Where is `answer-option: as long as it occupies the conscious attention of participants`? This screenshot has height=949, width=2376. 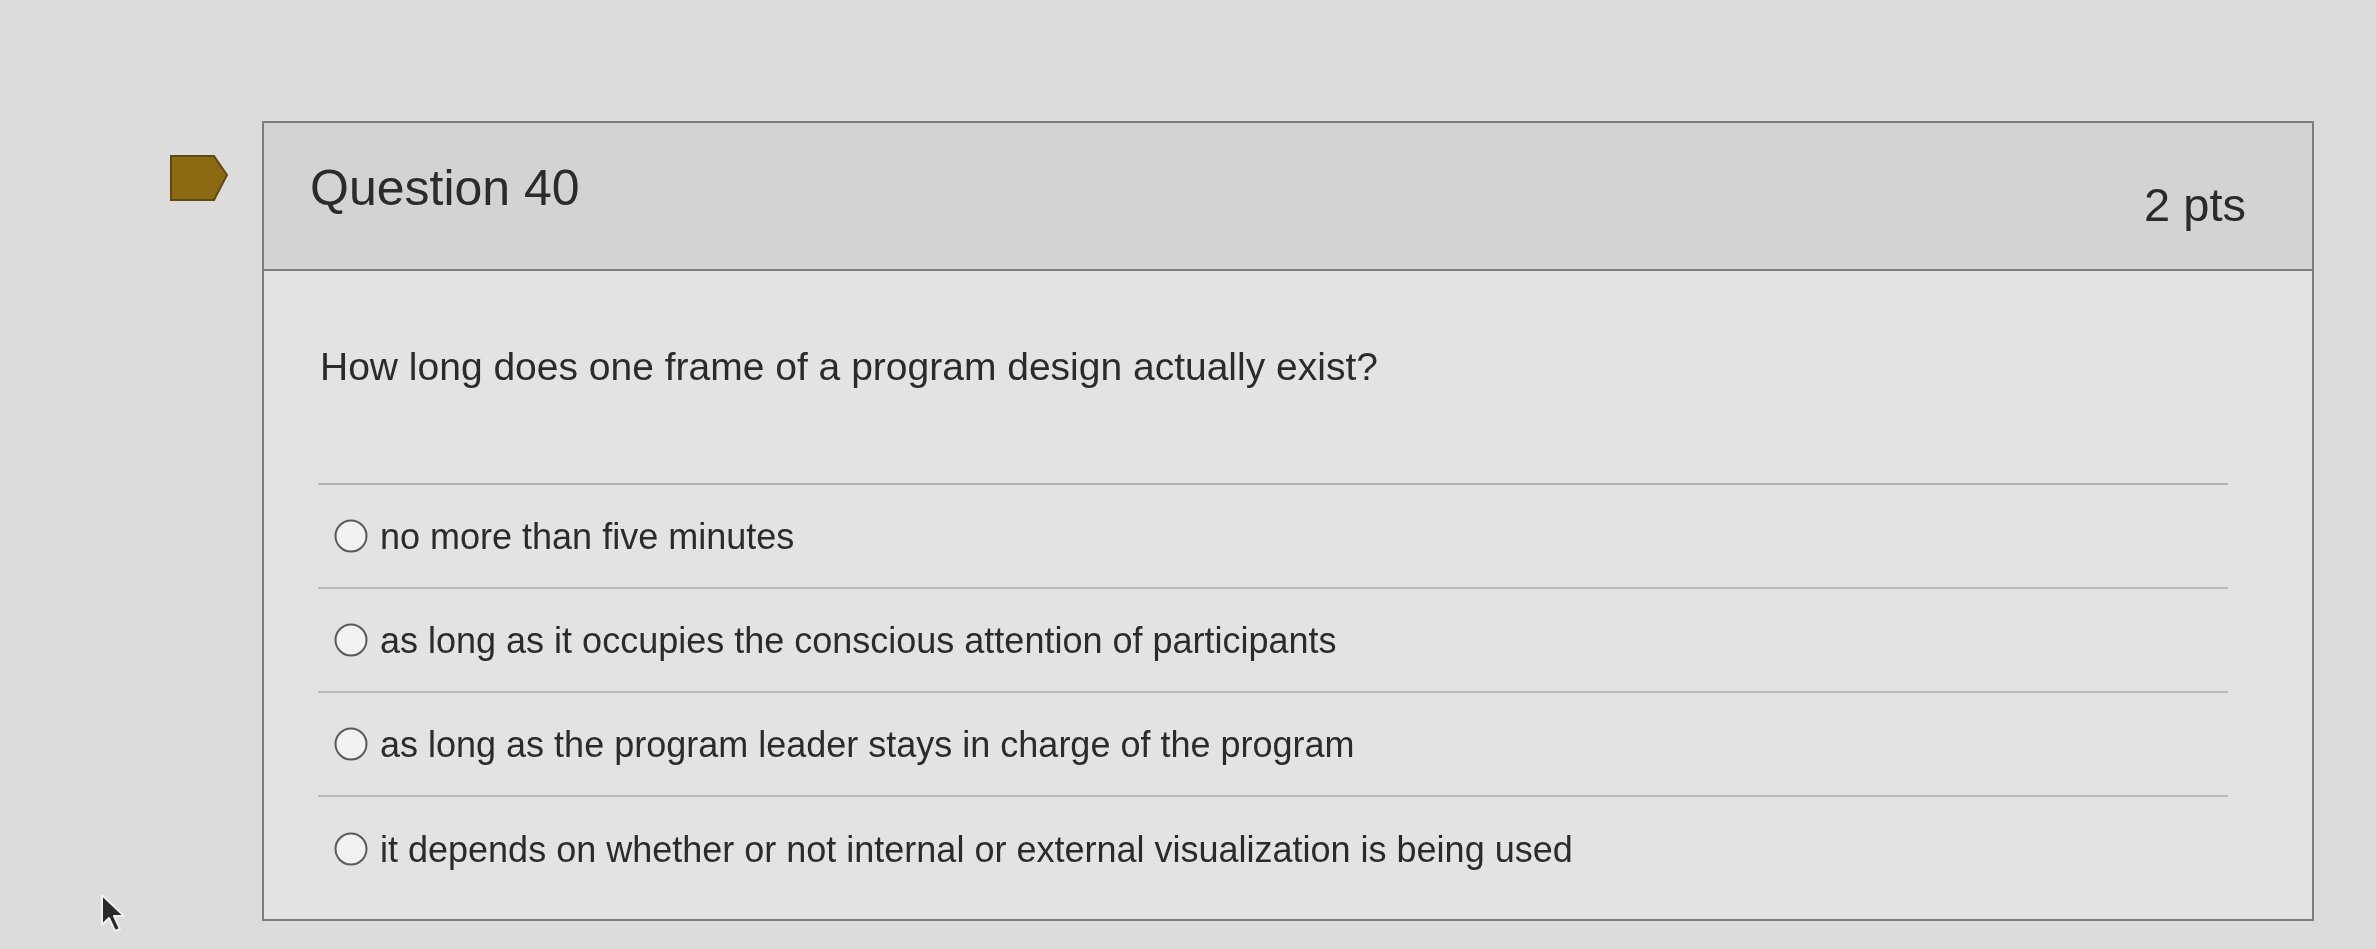
answer-option: as long as it occupies the conscious attention of participants is located at coordinates (835, 640).